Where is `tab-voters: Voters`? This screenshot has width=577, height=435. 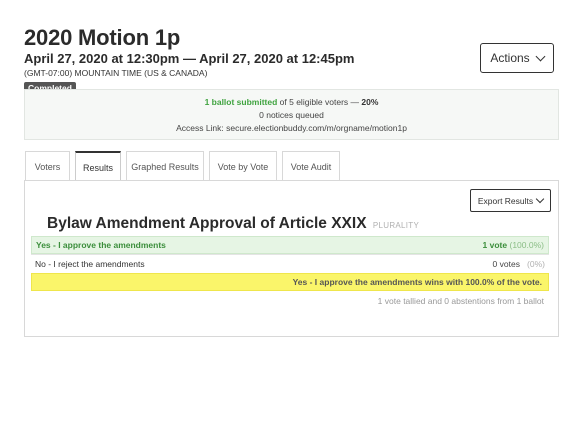
tab-voters: Voters is located at coordinates (47, 166).